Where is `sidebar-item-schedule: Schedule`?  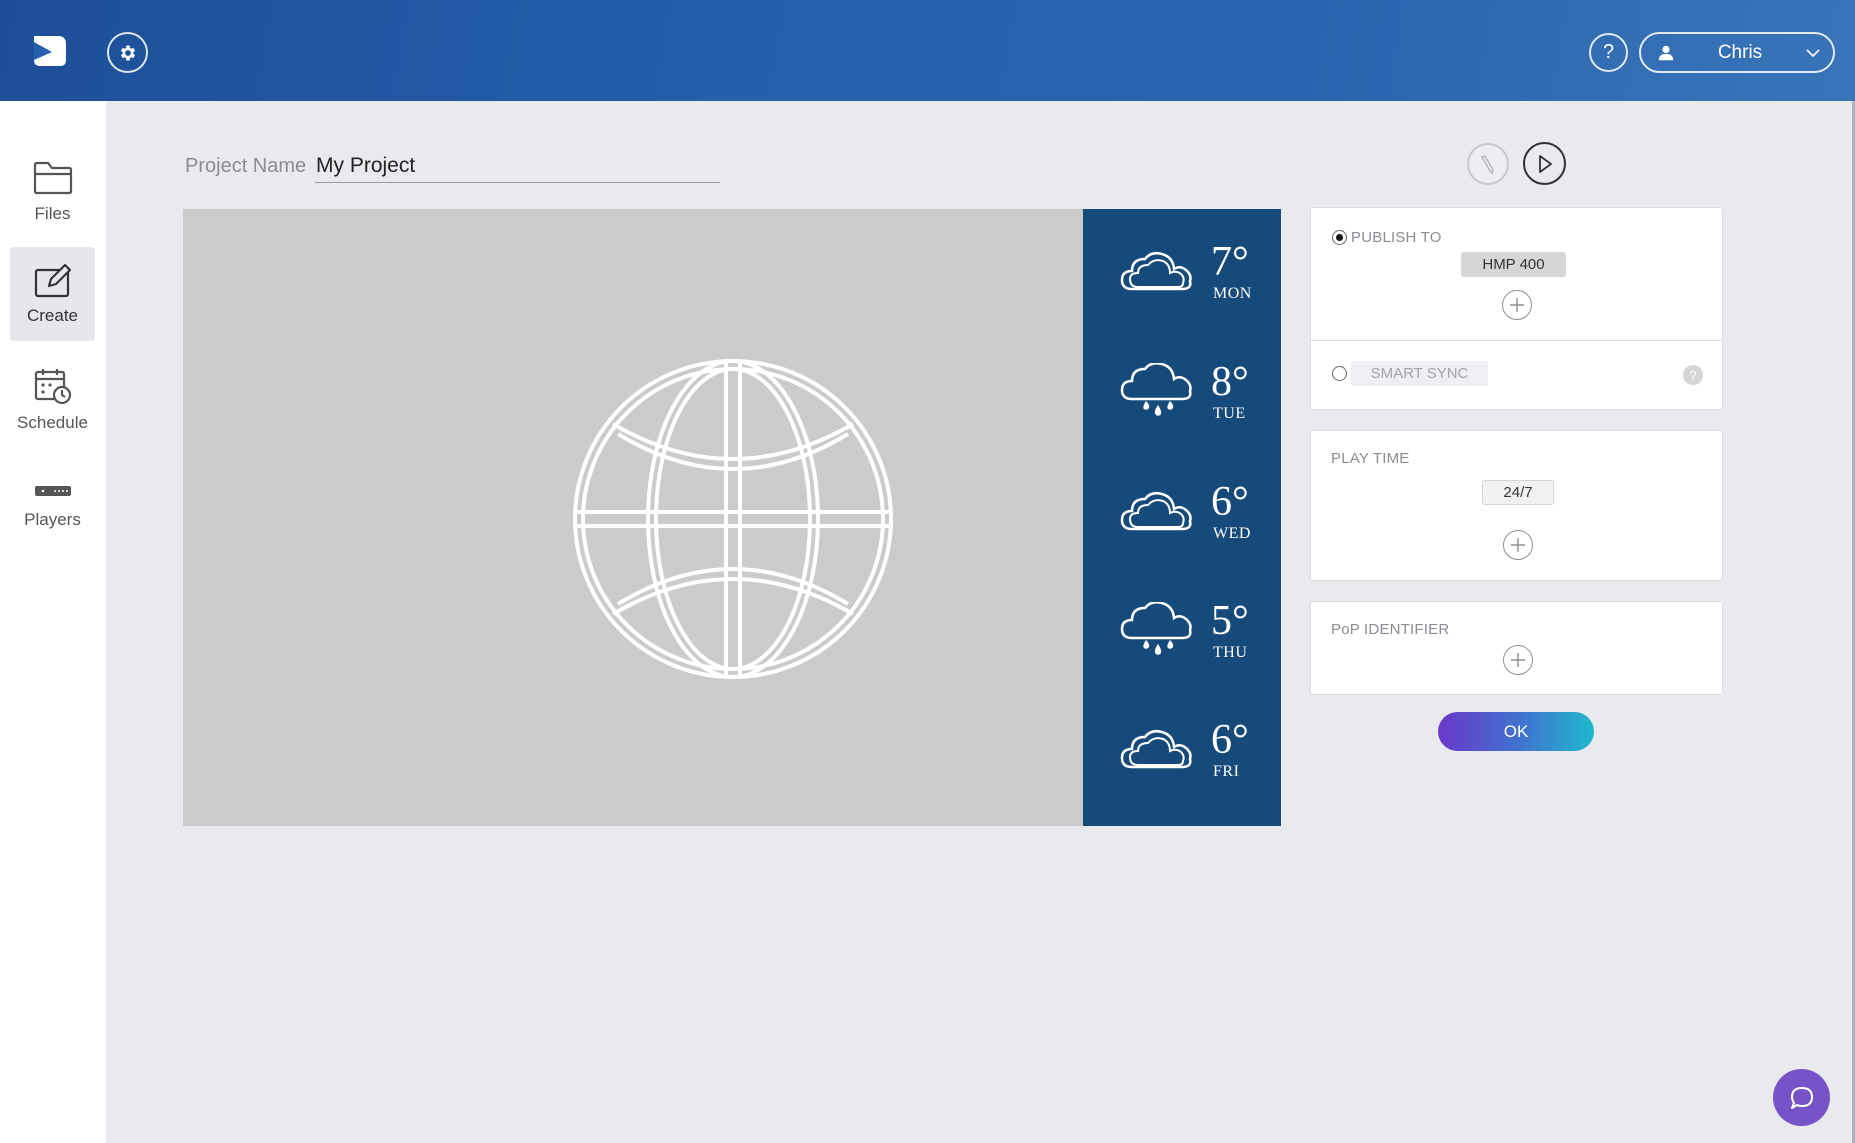
sidebar-item-schedule: Schedule is located at coordinates (52, 400).